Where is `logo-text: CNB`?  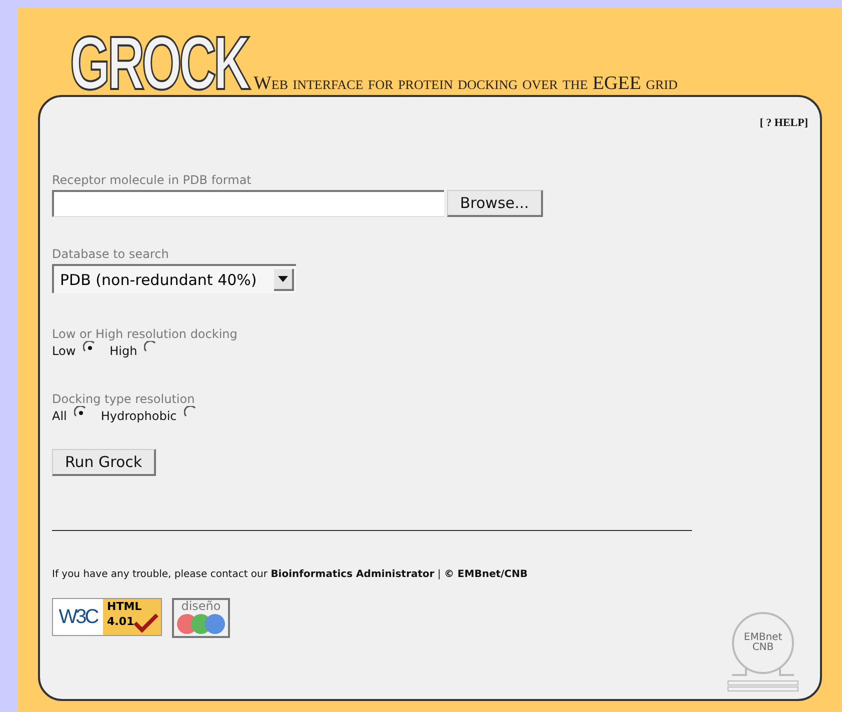 logo-text: CNB is located at coordinates (763, 648).